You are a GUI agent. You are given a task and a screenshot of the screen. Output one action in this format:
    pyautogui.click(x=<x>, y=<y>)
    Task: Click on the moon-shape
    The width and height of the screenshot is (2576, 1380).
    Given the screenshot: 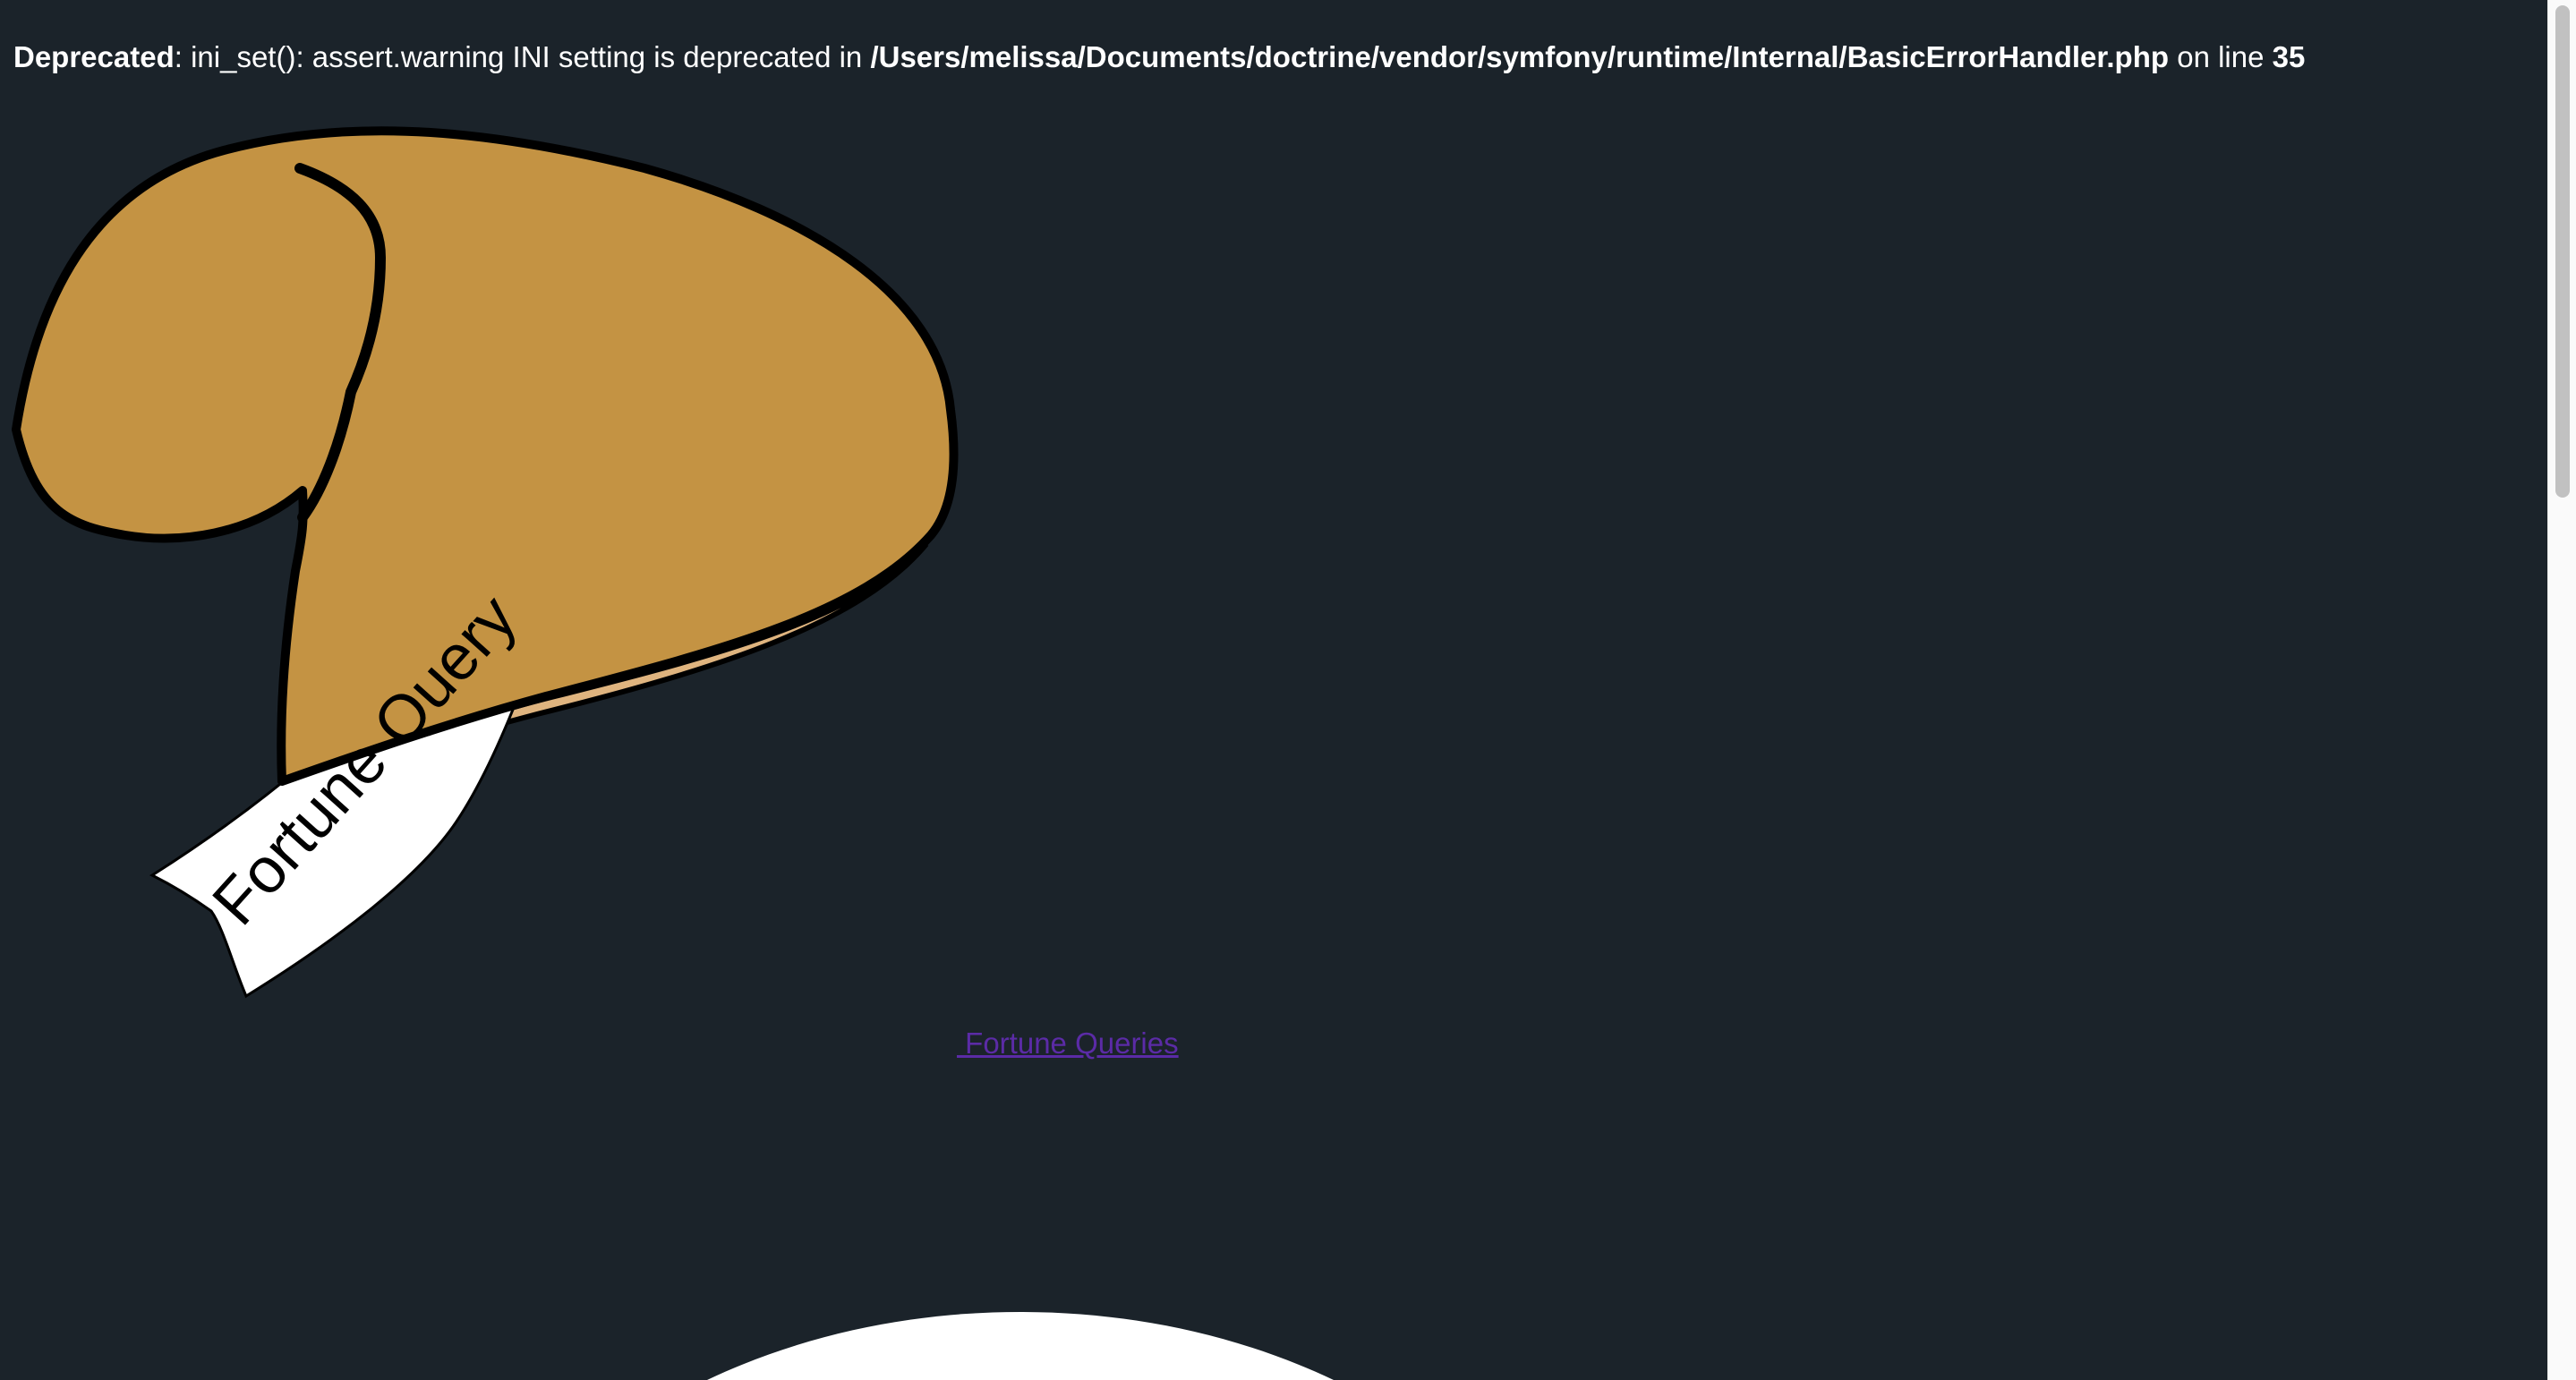 What is the action you would take?
    pyautogui.click(x=1020, y=1346)
    